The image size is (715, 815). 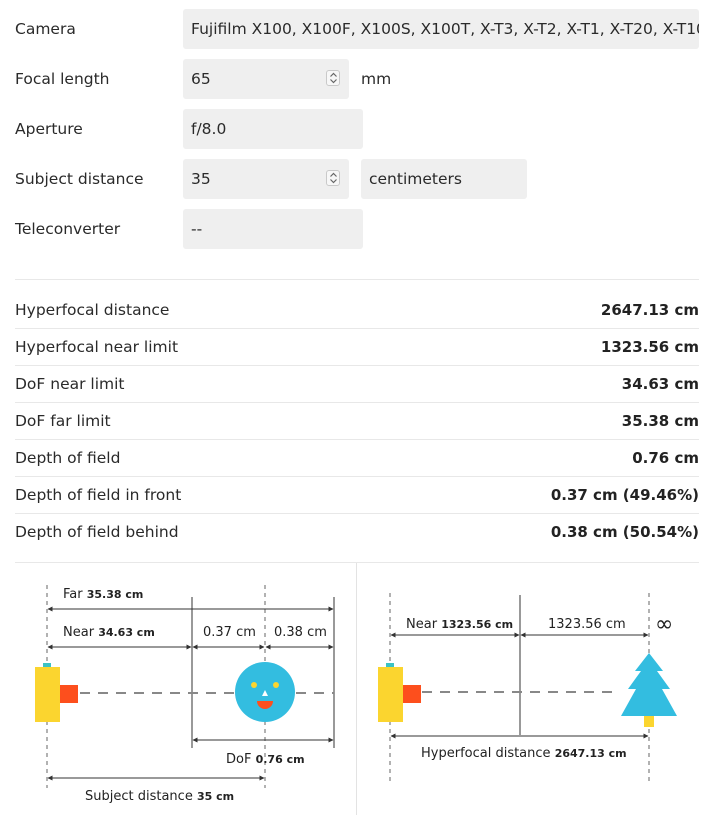 What do you see at coordinates (266, 179) in the screenshot?
I see `subject-distance-input: 35` at bounding box center [266, 179].